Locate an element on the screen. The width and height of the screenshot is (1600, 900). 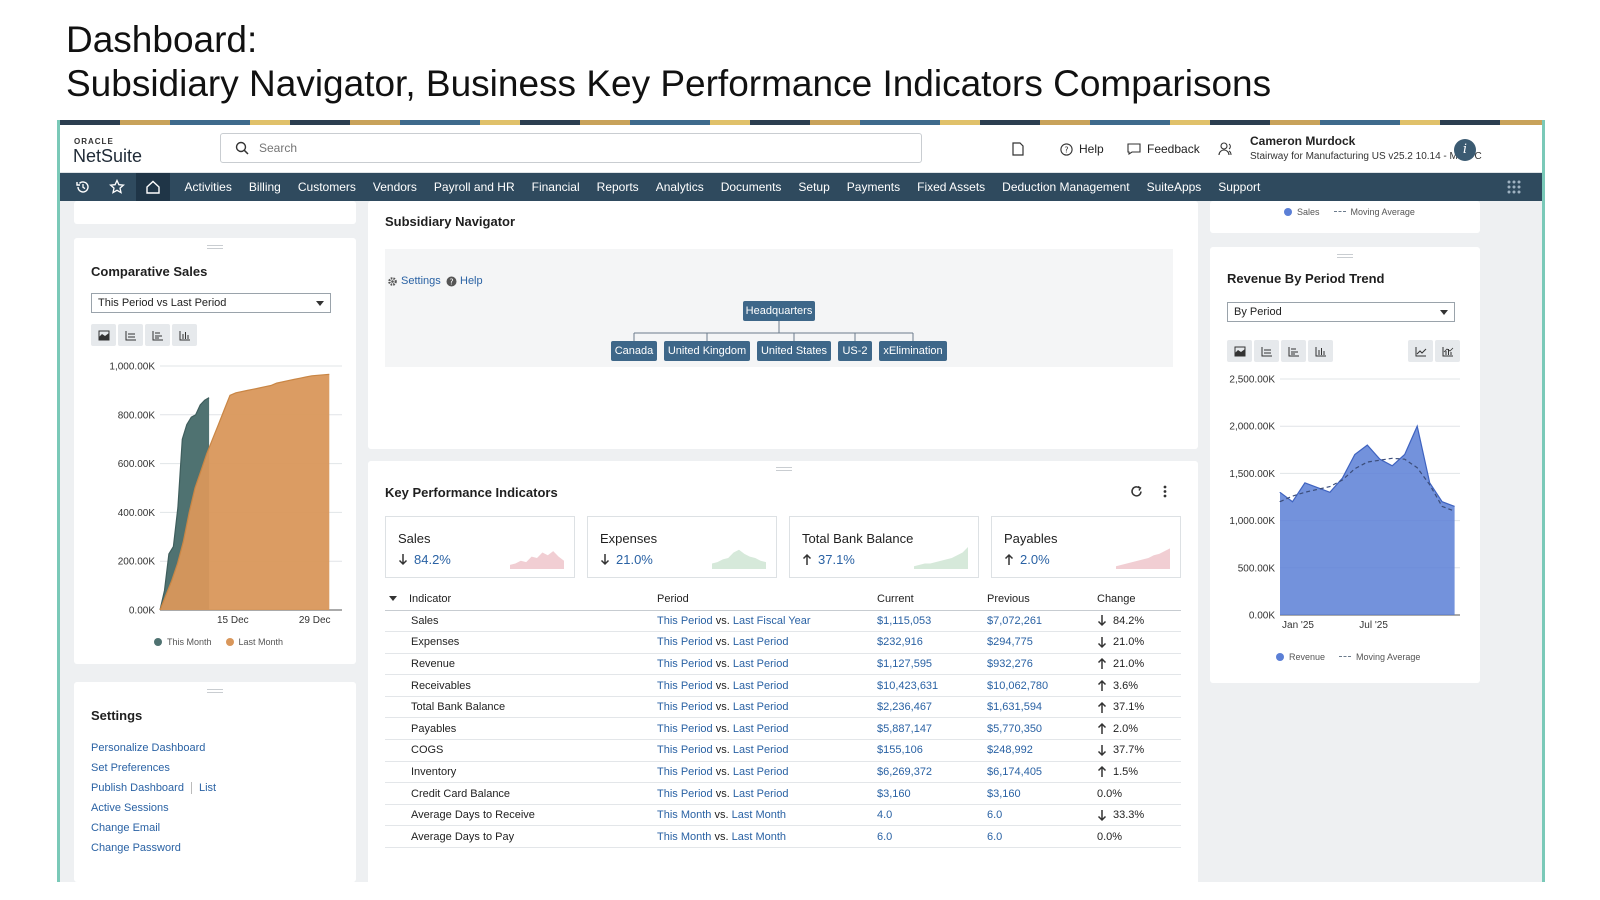
column-header-indicator: Indicator is located at coordinates (521, 600).